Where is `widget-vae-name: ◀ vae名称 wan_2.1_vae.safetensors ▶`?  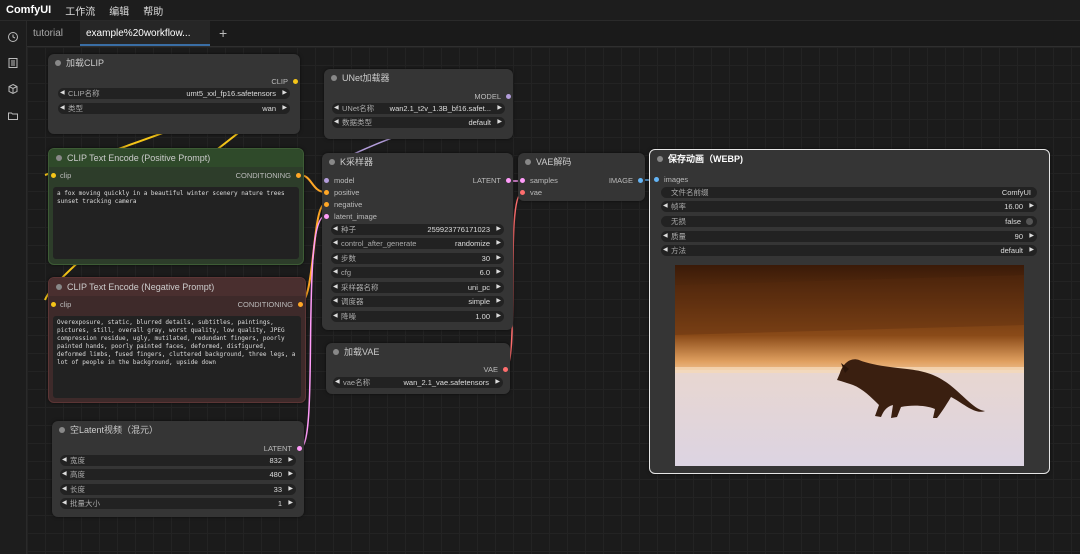
widget-vae-name: ◀ vae名称 wan_2.1_vae.safetensors ▶ is located at coordinates (418, 382).